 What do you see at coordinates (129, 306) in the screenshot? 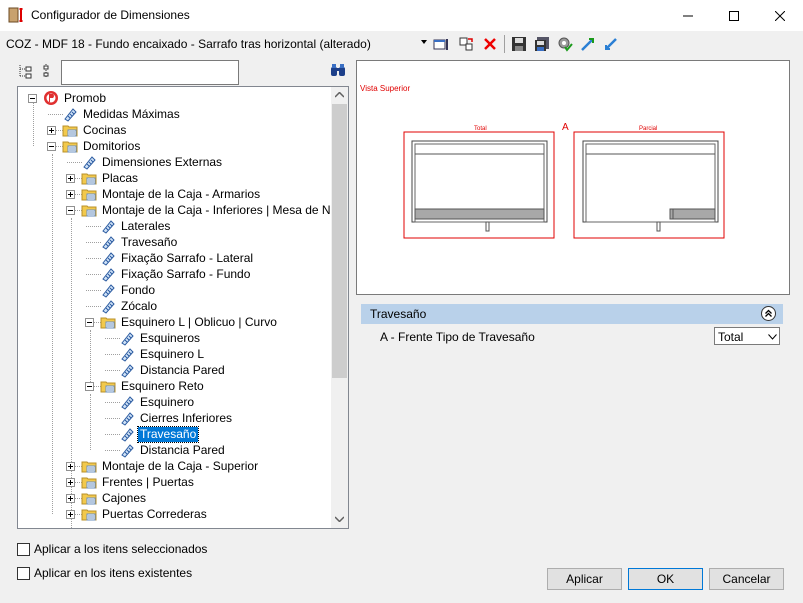
I see `tree-node: Zócalo` at bounding box center [129, 306].